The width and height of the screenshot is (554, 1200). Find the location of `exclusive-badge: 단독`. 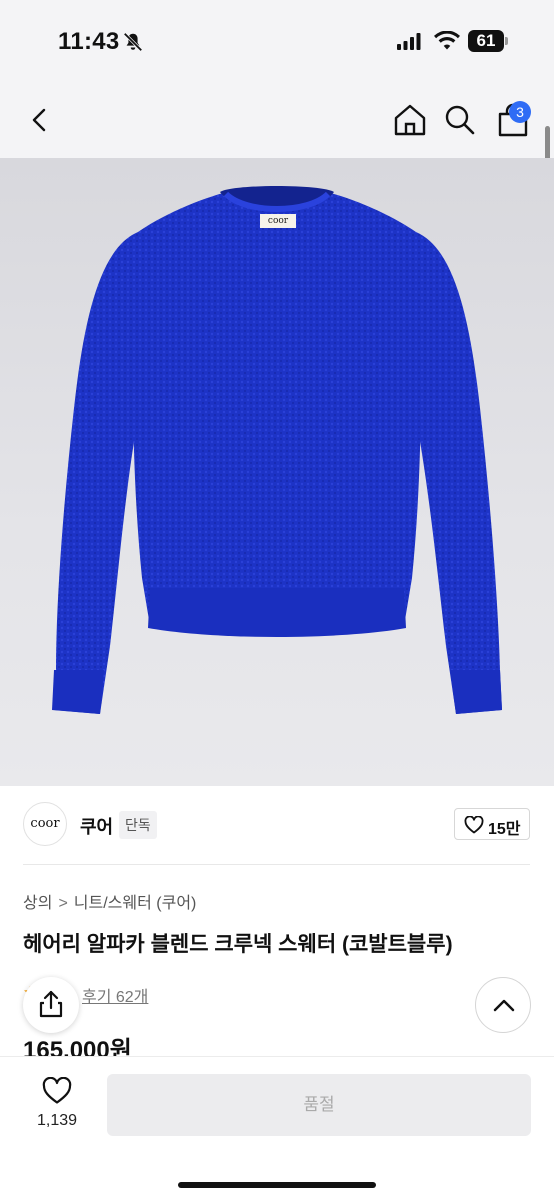

exclusive-badge: 단독 is located at coordinates (138, 825).